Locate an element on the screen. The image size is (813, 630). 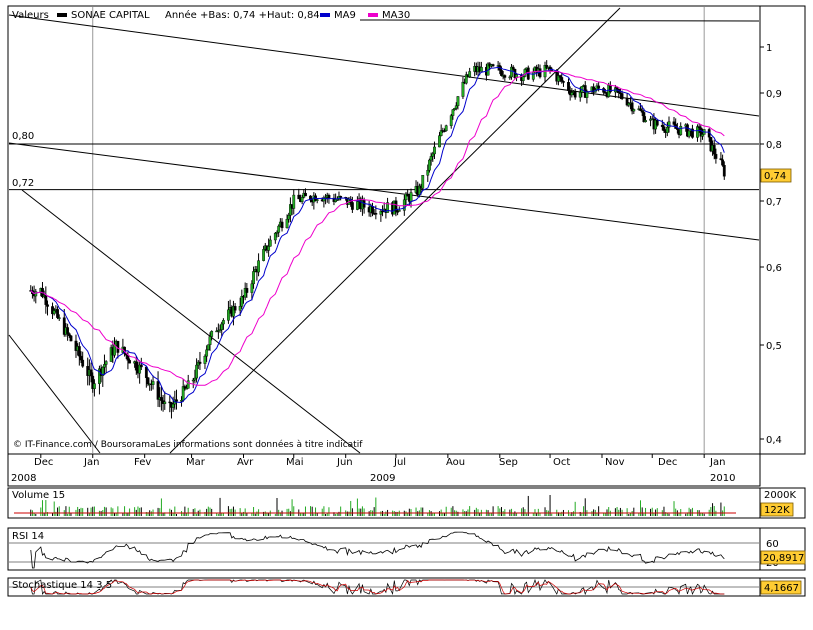
month-jan-2010: Jan is located at coordinates (717, 462).